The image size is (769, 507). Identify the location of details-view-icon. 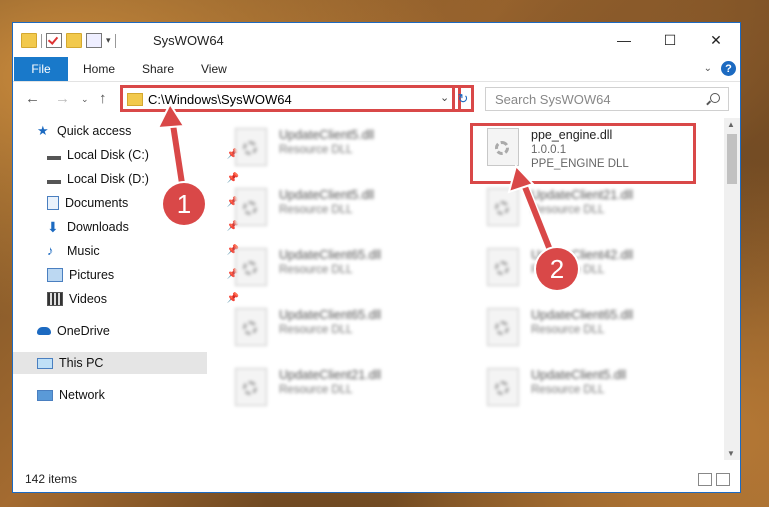
(705, 479).